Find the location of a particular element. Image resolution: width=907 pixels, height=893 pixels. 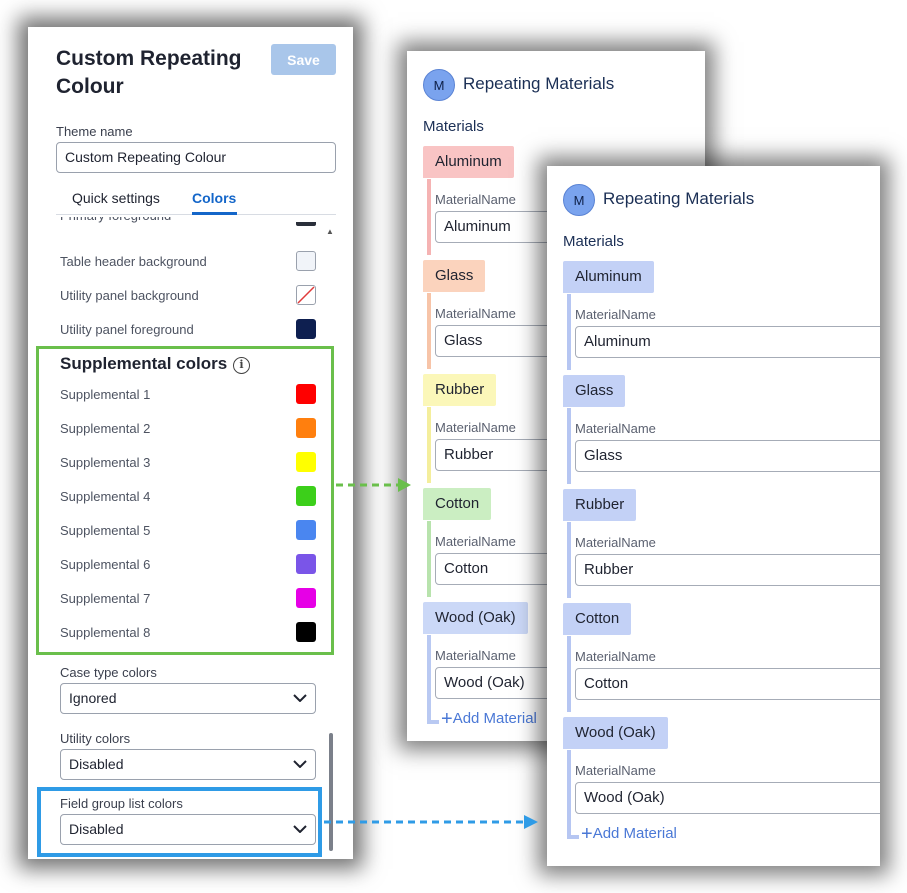

green-arrow is located at coordinates (373, 485).